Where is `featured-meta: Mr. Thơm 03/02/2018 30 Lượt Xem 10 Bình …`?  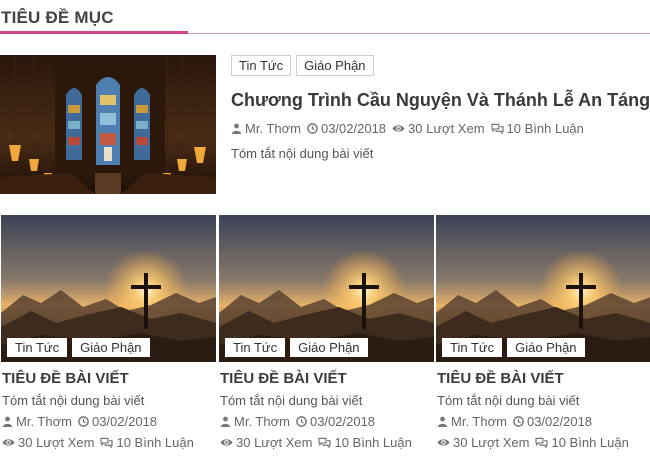 featured-meta: Mr. Thơm 03/02/2018 30 Lượt Xem 10 Bình … is located at coordinates (438, 128).